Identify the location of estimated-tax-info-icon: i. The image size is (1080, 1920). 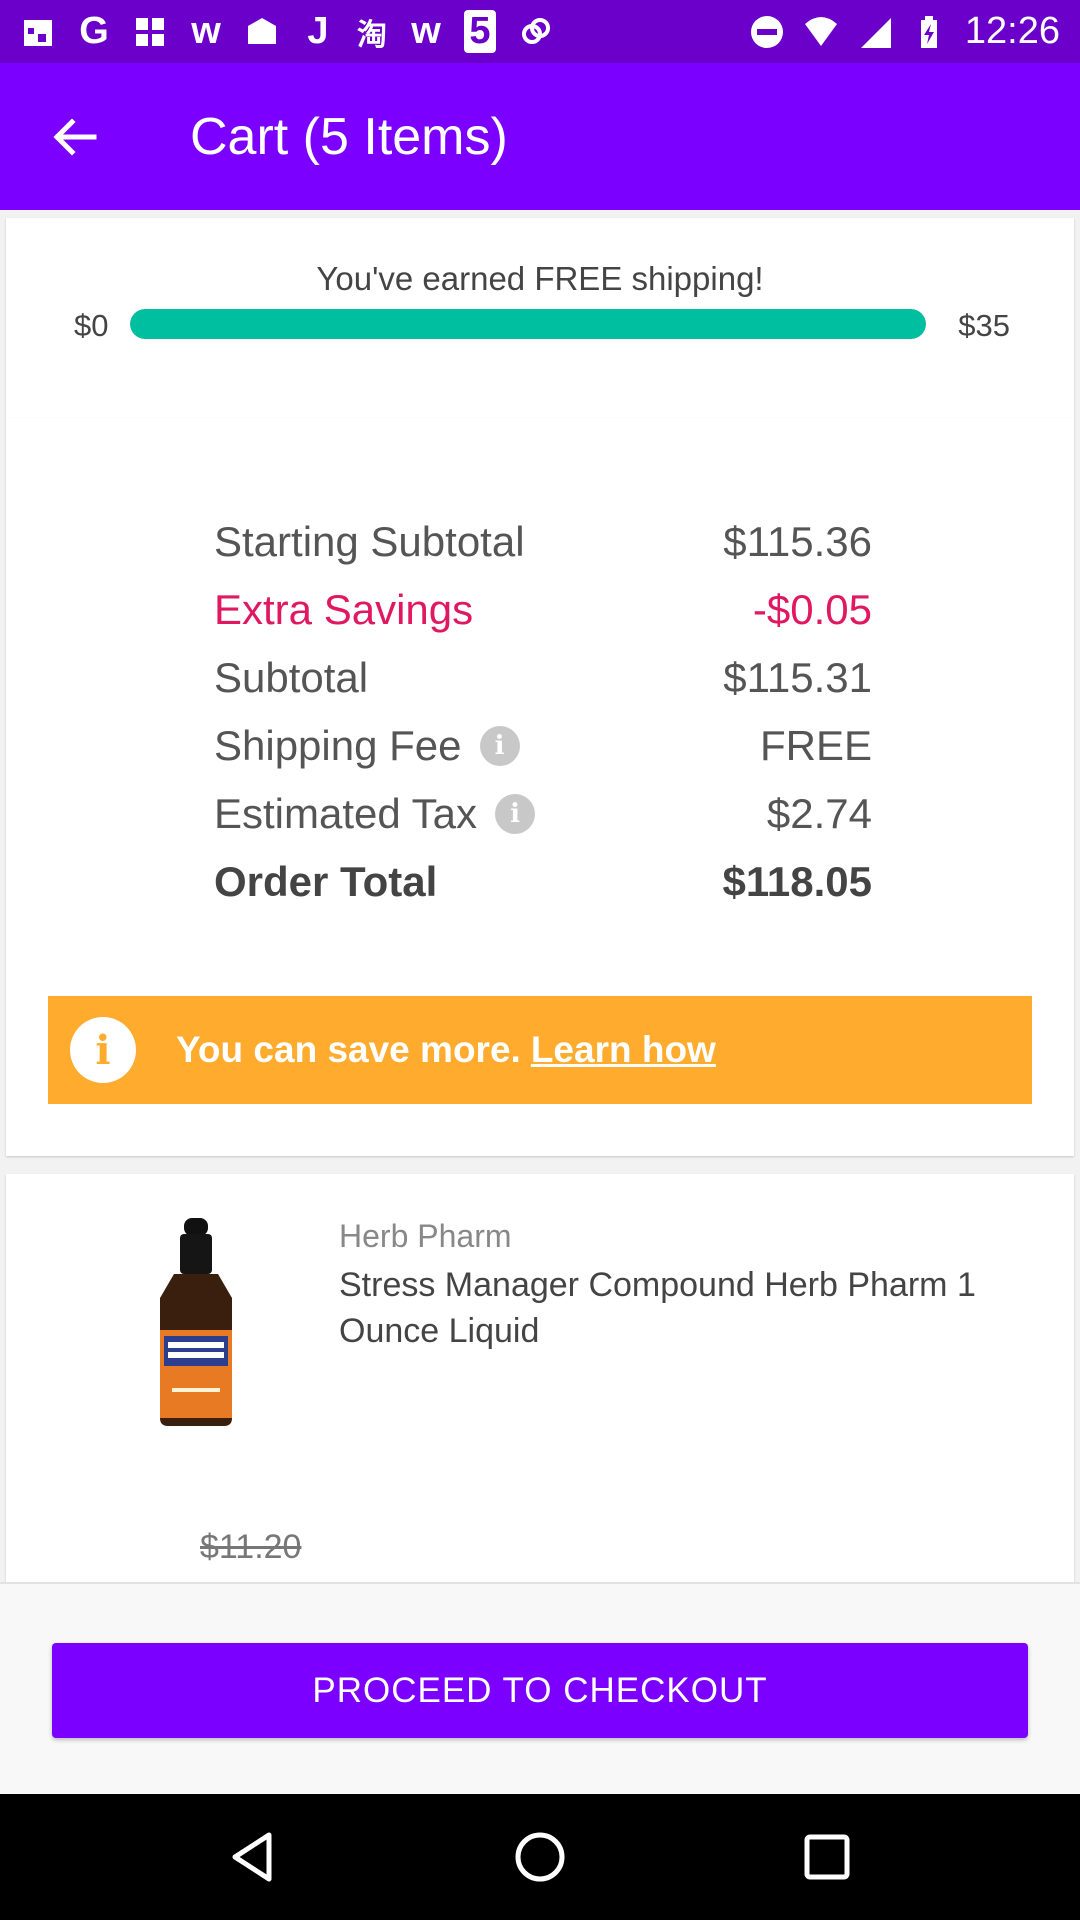
(515, 814).